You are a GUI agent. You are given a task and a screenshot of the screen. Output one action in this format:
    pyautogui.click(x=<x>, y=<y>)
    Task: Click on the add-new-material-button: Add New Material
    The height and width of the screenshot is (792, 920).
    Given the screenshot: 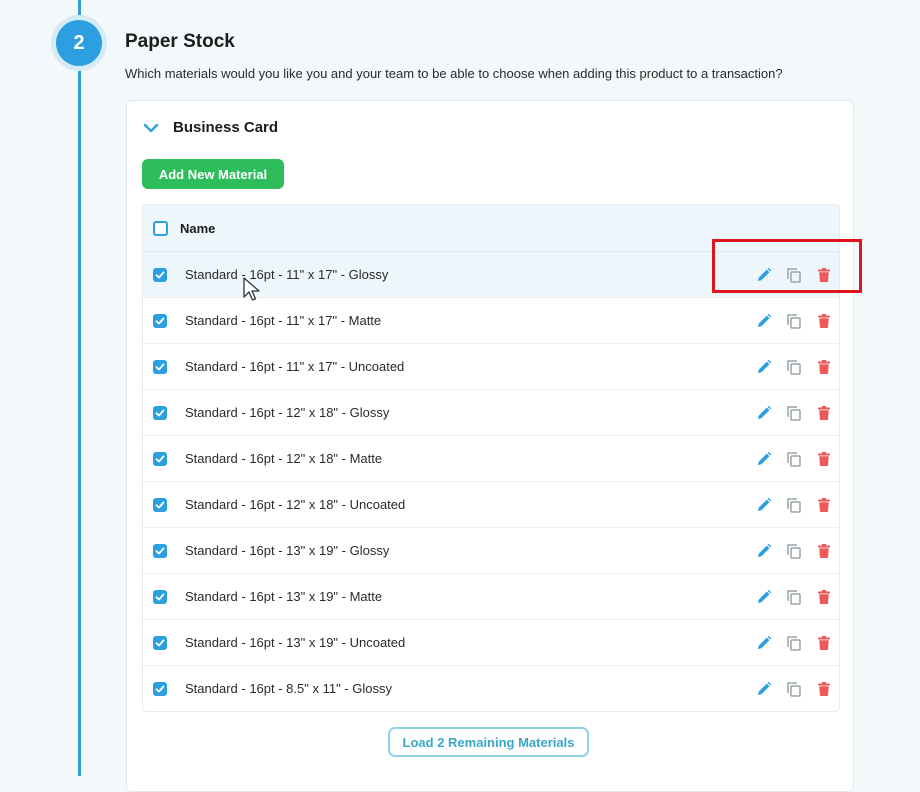 What is the action you would take?
    pyautogui.click(x=213, y=174)
    